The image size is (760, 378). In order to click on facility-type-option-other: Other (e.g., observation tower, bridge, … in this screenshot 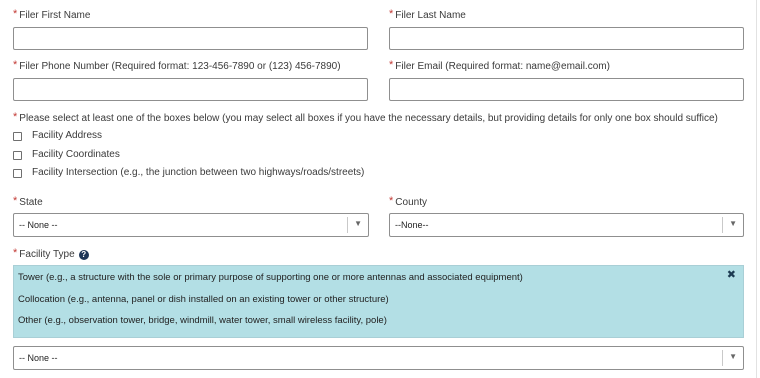, I will do `click(202, 320)`.